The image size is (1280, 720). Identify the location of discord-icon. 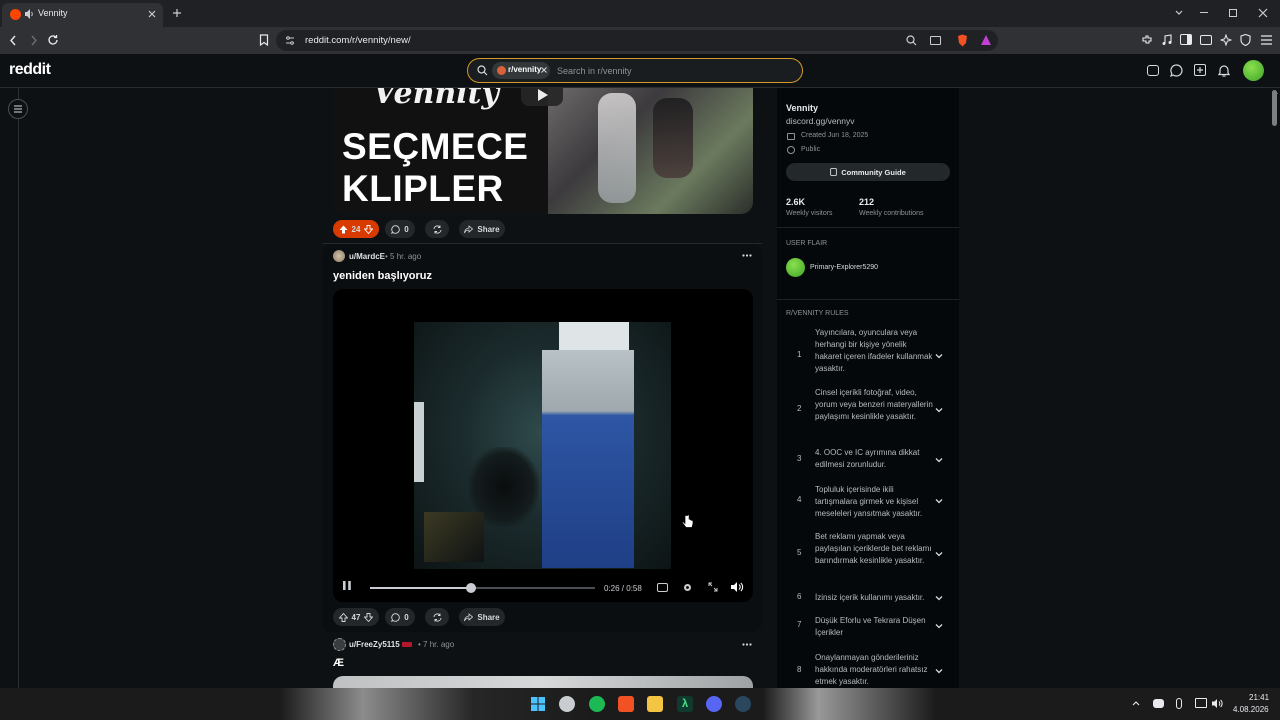
(714, 704).